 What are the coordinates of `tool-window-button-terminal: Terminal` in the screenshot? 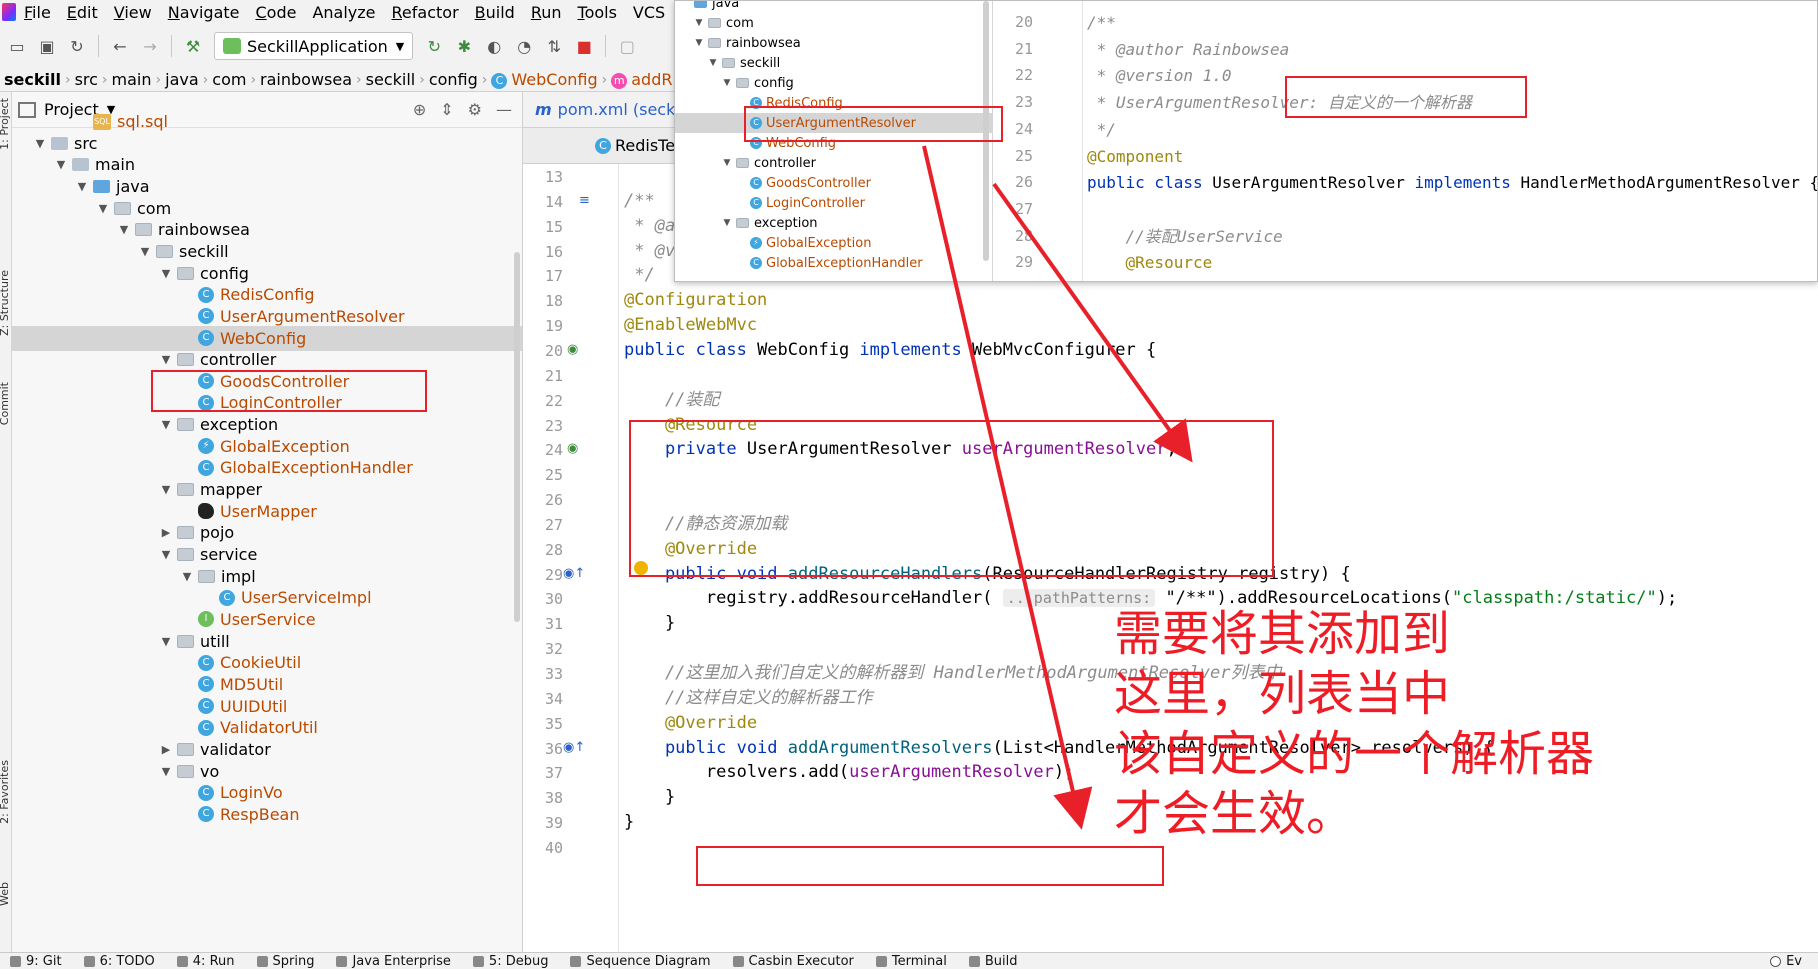 It's located at (912, 961).